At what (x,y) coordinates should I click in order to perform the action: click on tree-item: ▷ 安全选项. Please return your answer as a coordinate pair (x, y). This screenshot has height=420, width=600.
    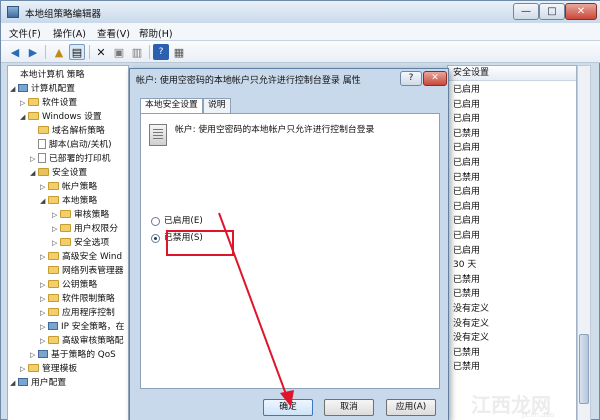
    Looking at the image, I should click on (80, 243).